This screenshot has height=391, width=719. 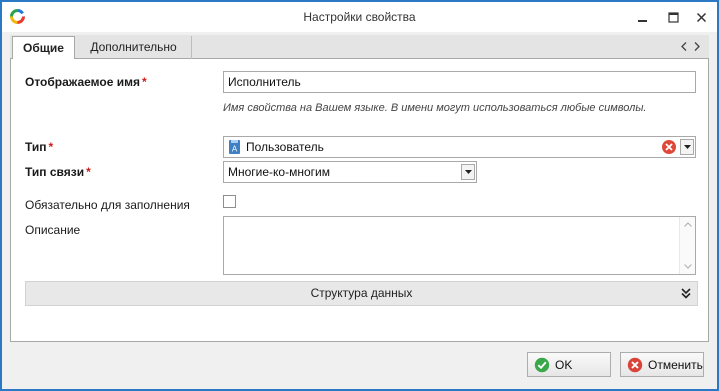 I want to click on scroll-up-icon, so click(x=688, y=224).